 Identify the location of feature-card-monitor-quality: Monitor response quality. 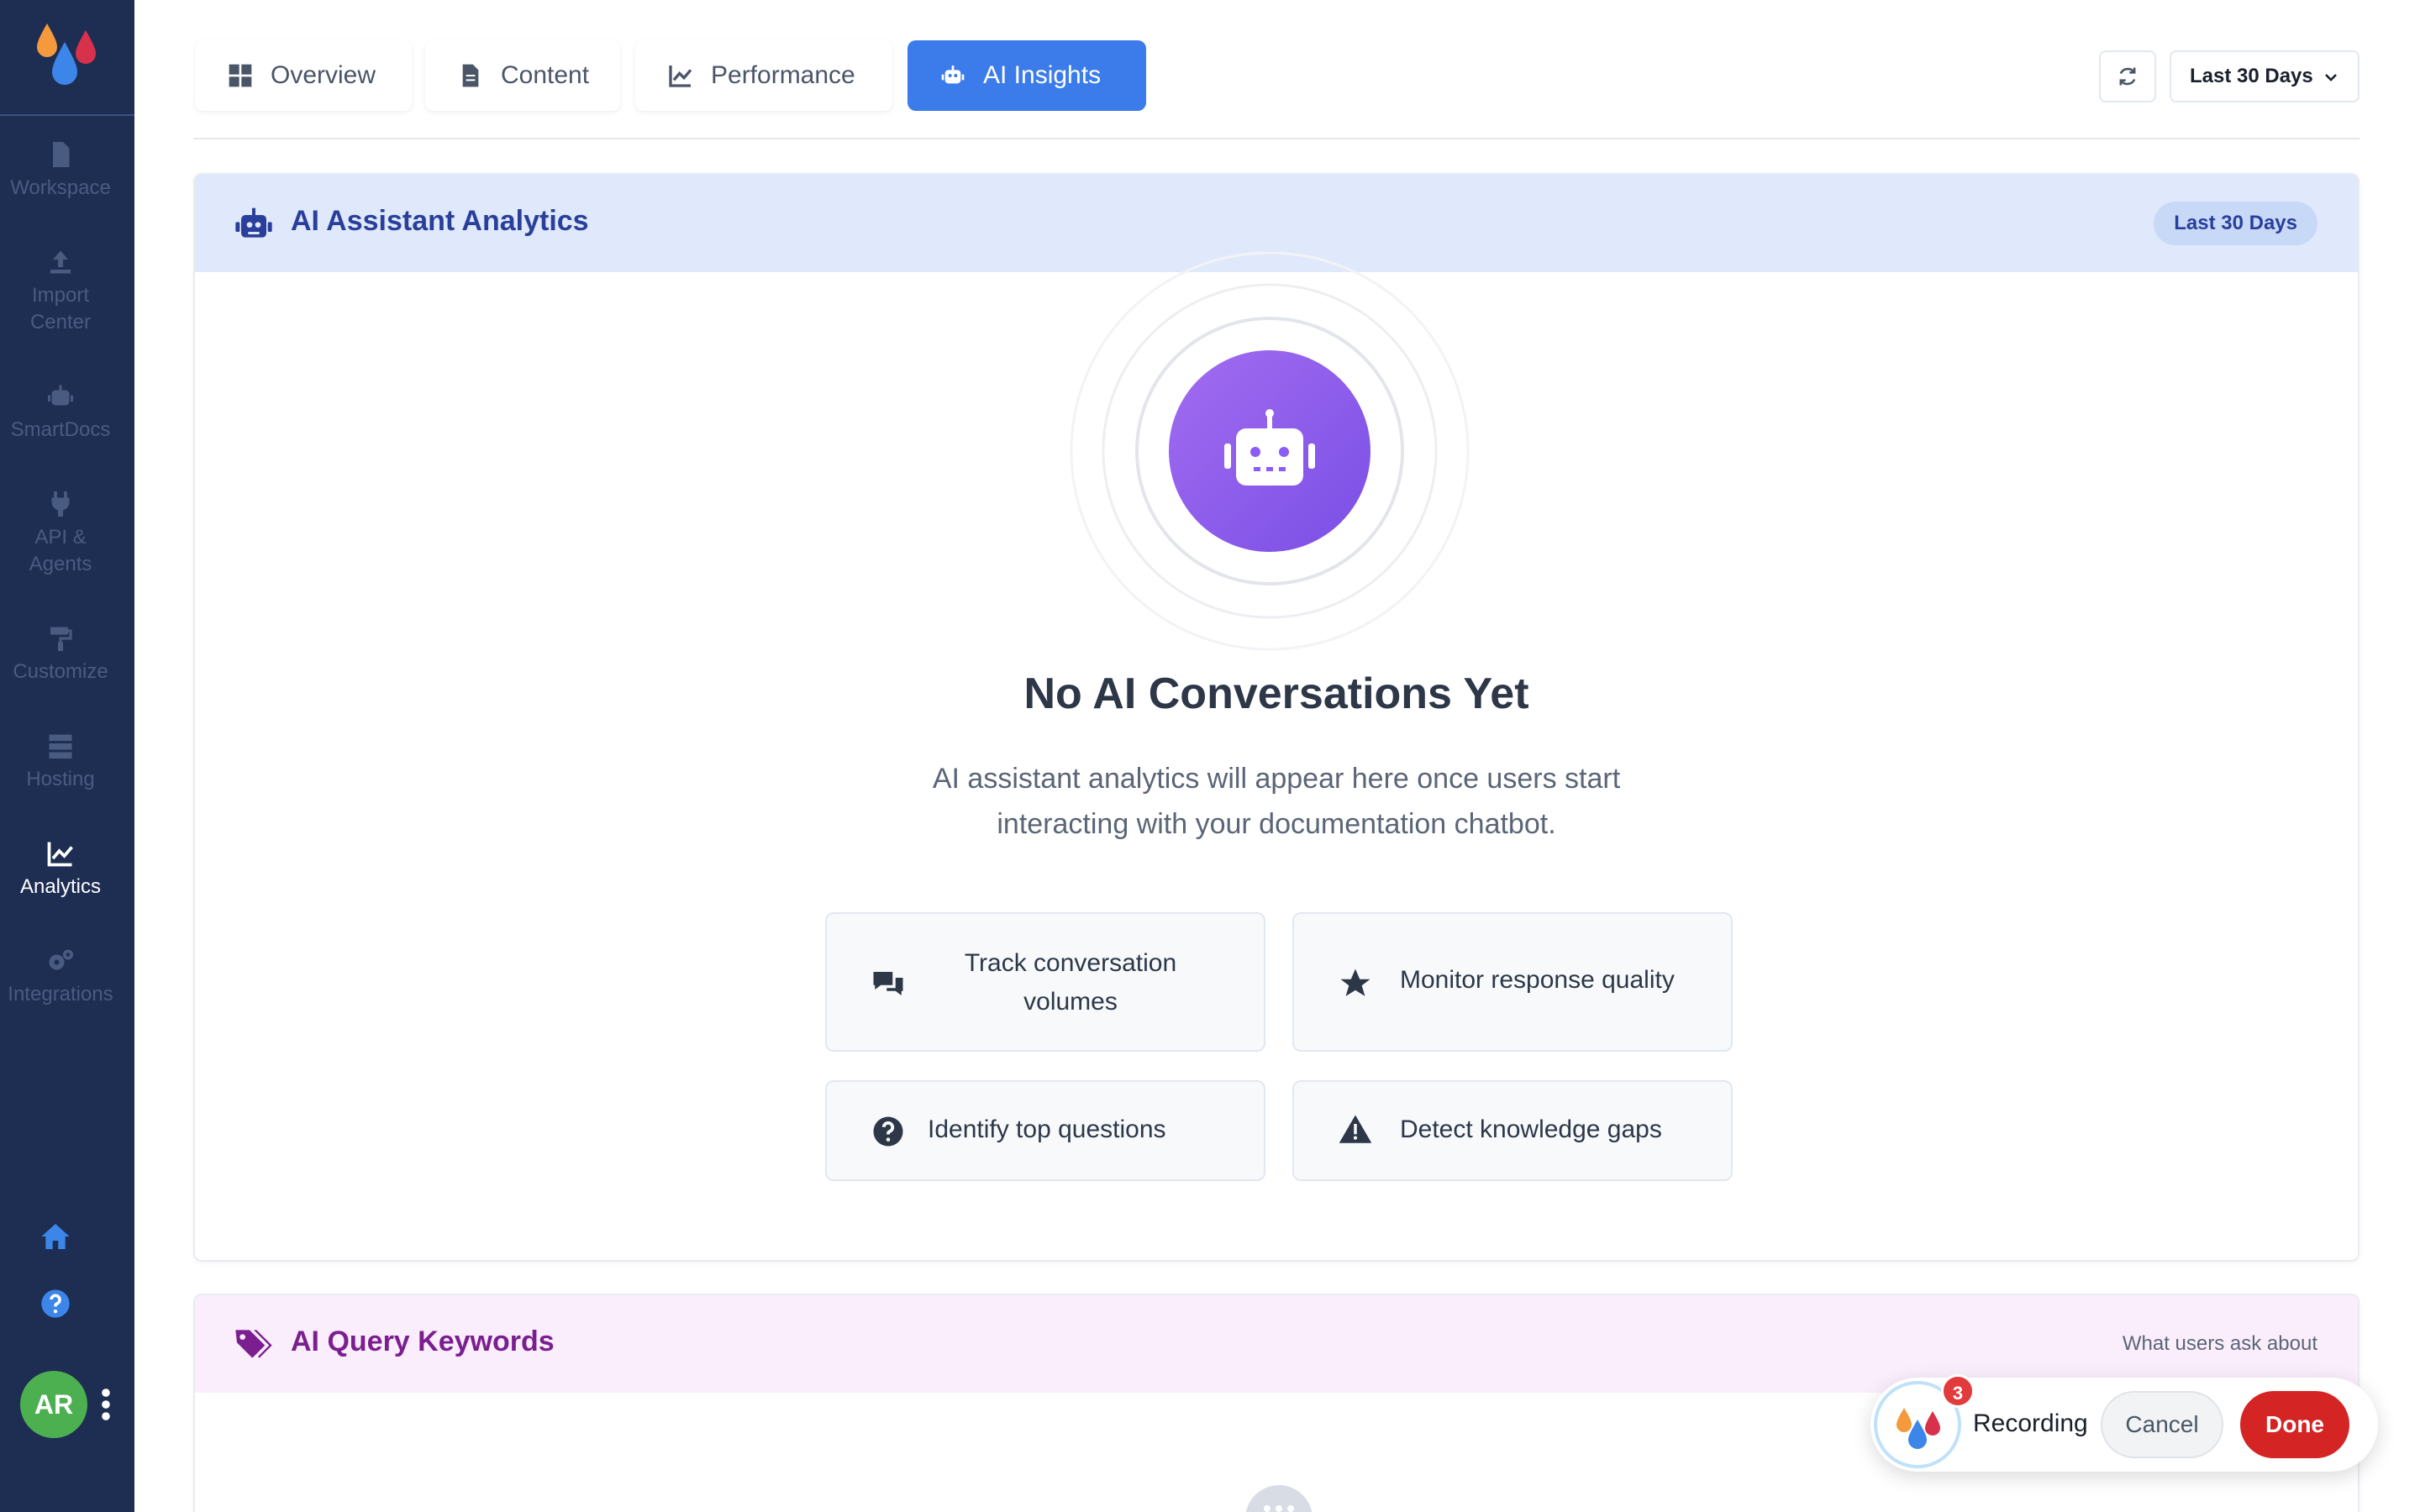
(1512, 982).